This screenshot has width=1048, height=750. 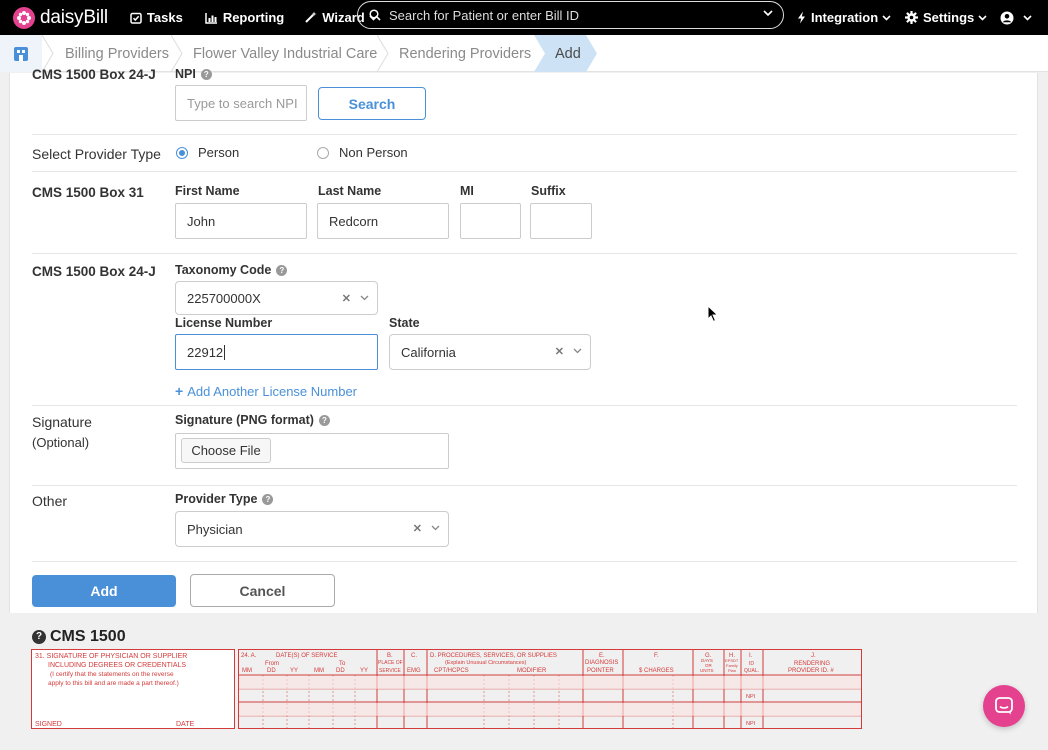 I want to click on license-number-field: 22912, so click(x=276, y=352).